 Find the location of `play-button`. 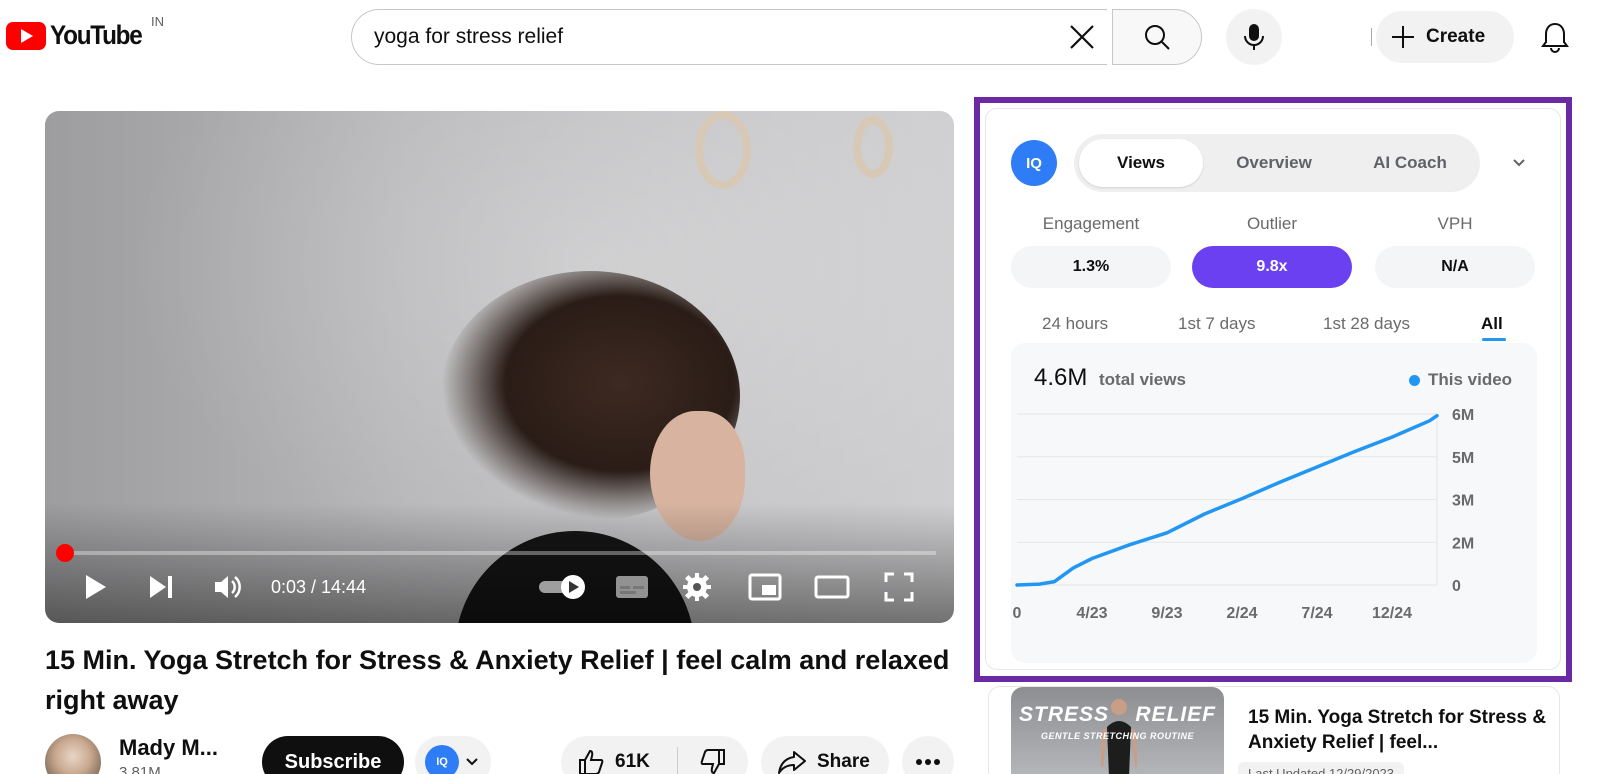

play-button is located at coordinates (95, 587).